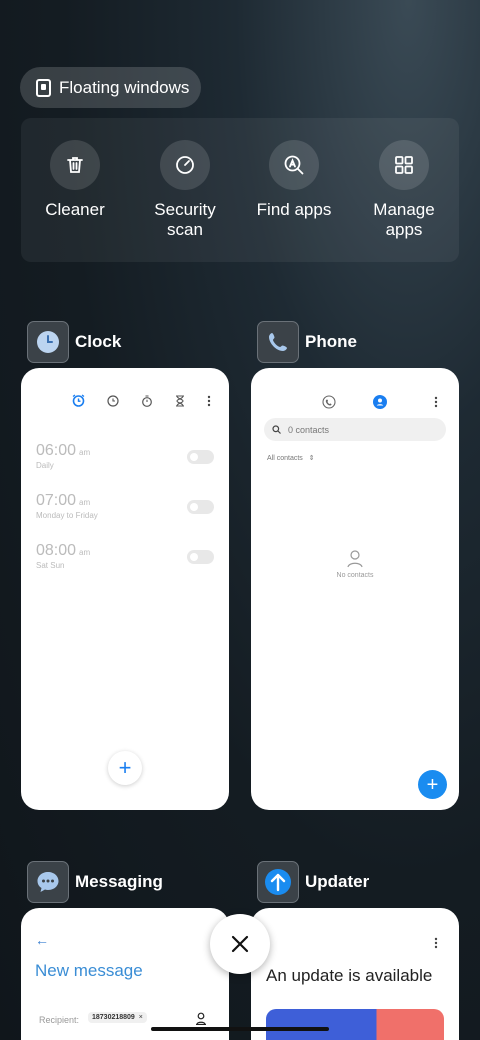 This screenshot has width=480, height=1040. What do you see at coordinates (337, 881) in the screenshot?
I see `updater-app-name: Updater` at bounding box center [337, 881].